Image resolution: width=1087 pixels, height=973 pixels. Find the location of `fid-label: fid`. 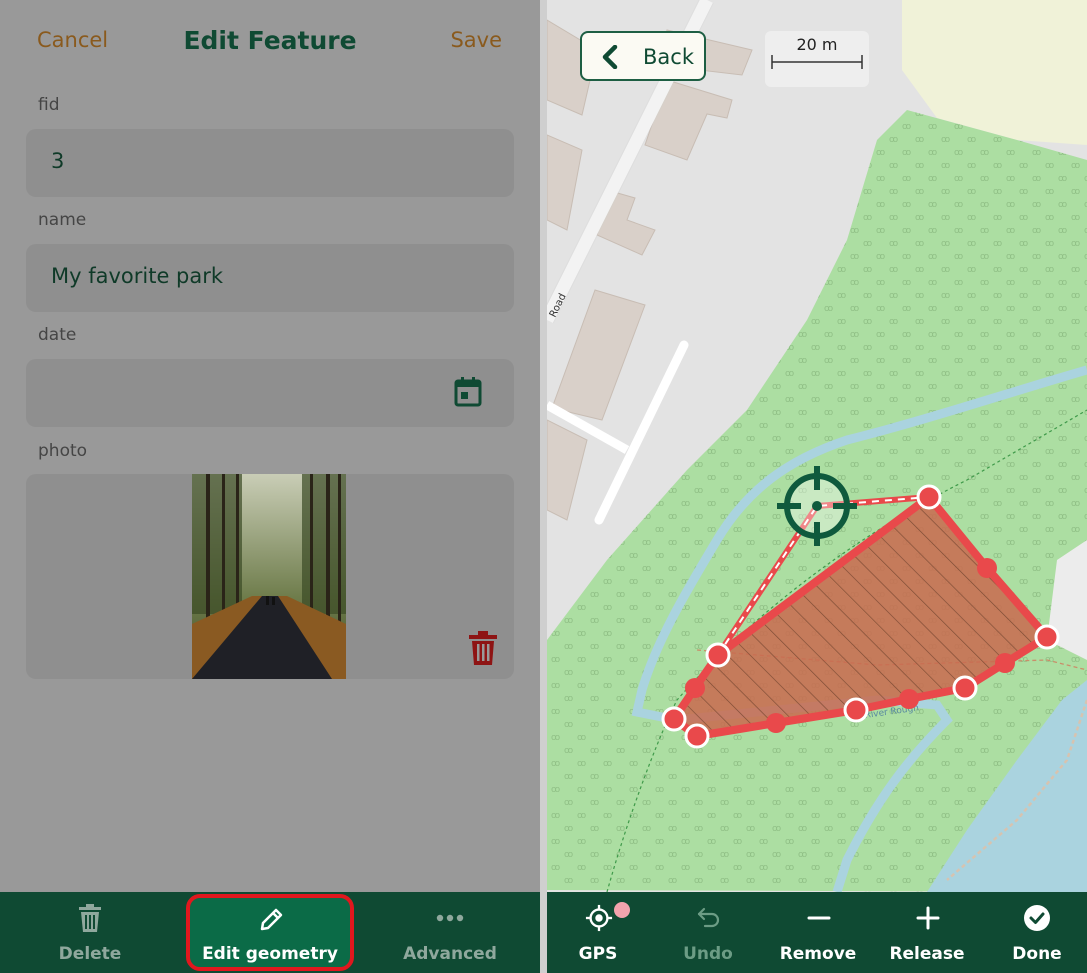

fid-label: fid is located at coordinates (49, 105).